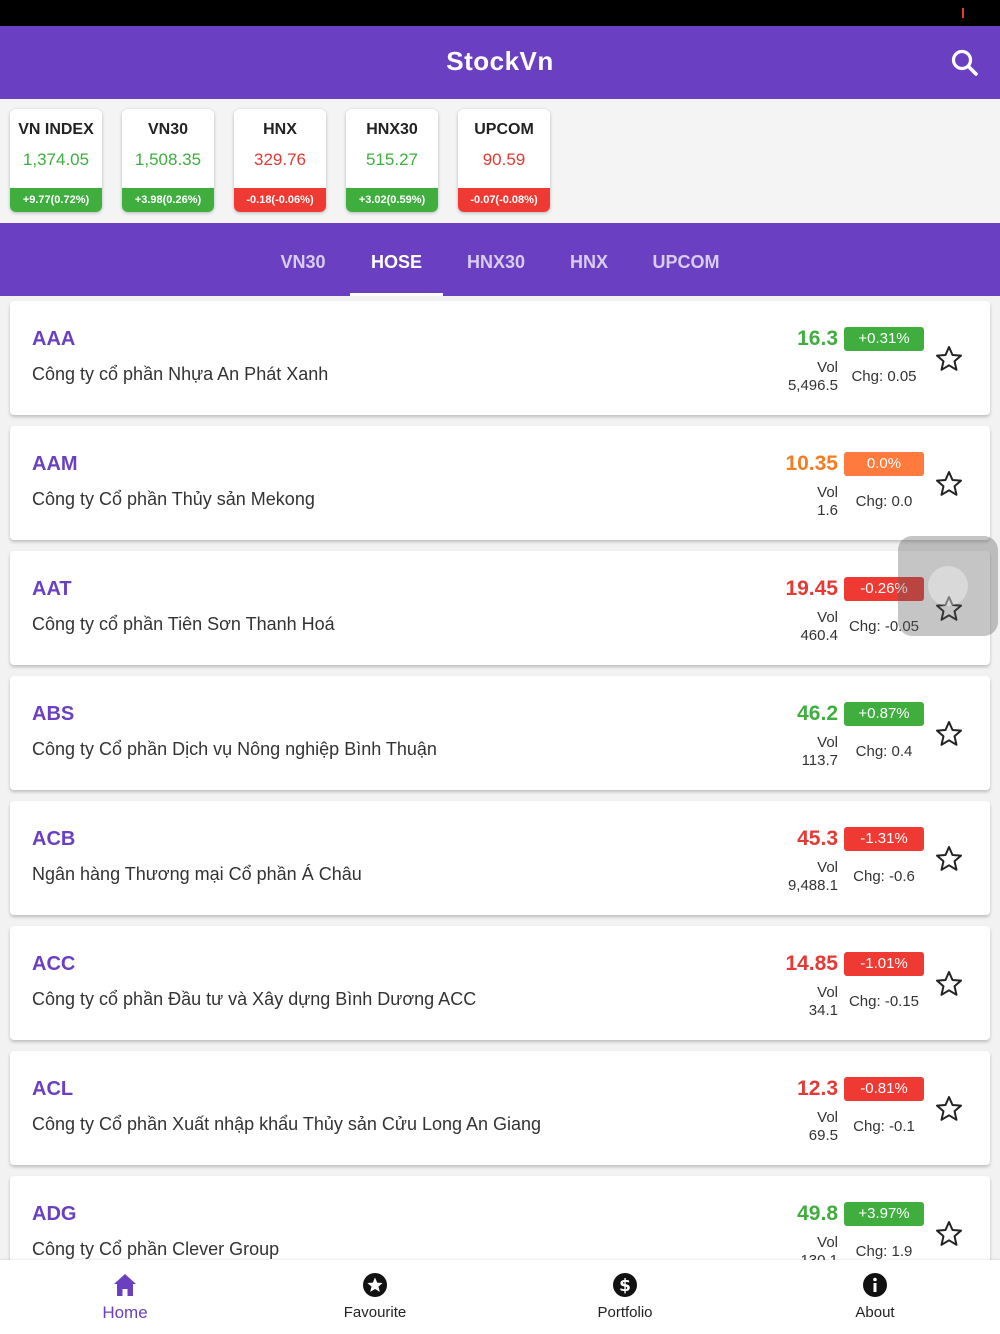 This screenshot has height=1334, width=1000. I want to click on change-value: Chg: -0.1, so click(884, 1126).